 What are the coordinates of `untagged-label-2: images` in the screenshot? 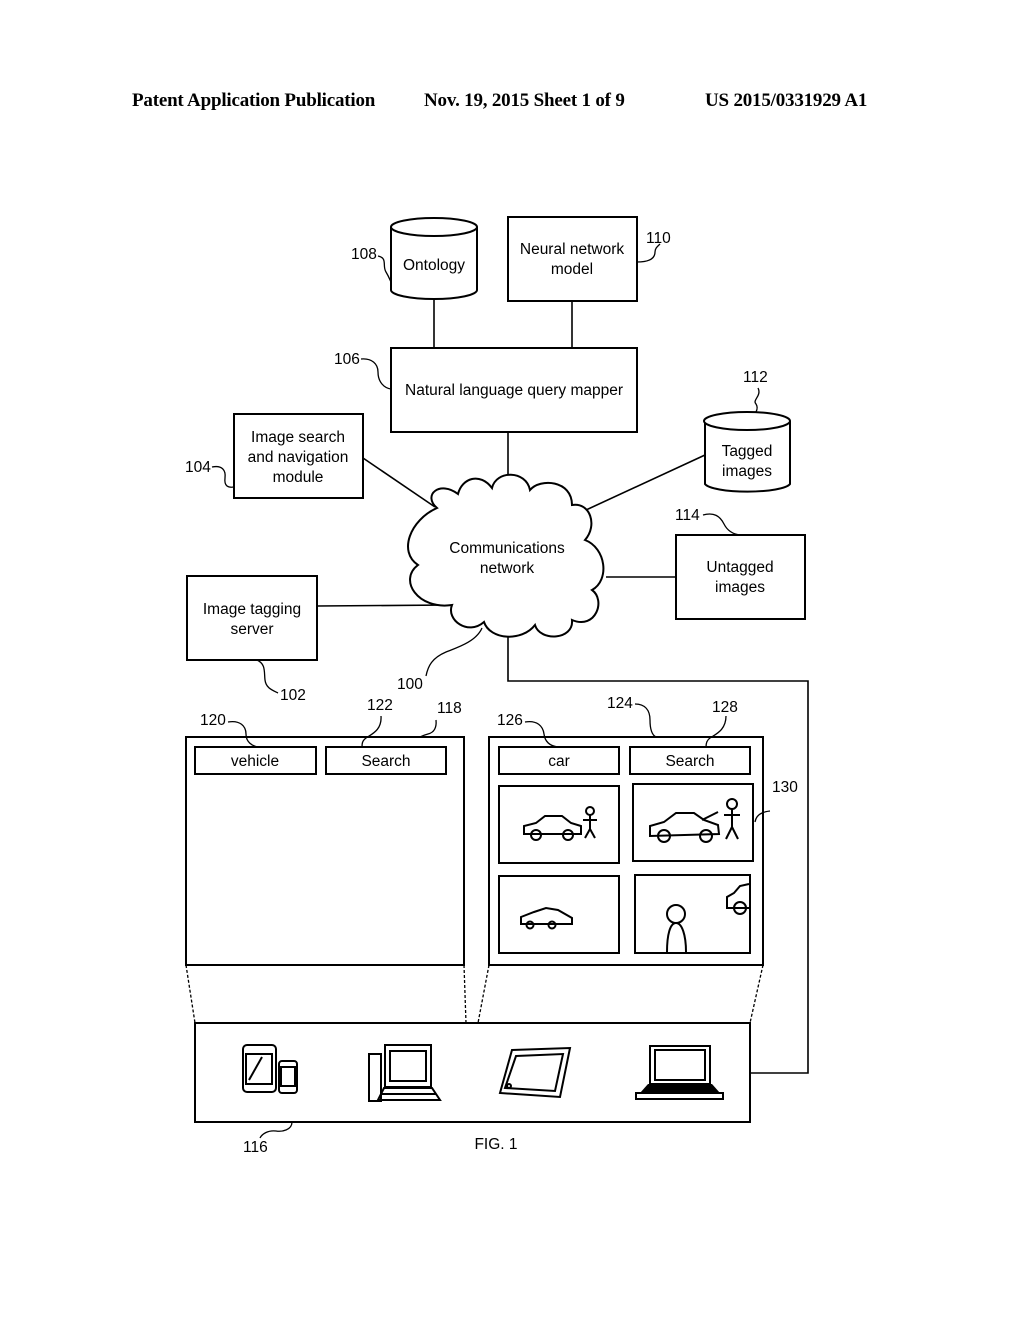 It's located at (740, 587).